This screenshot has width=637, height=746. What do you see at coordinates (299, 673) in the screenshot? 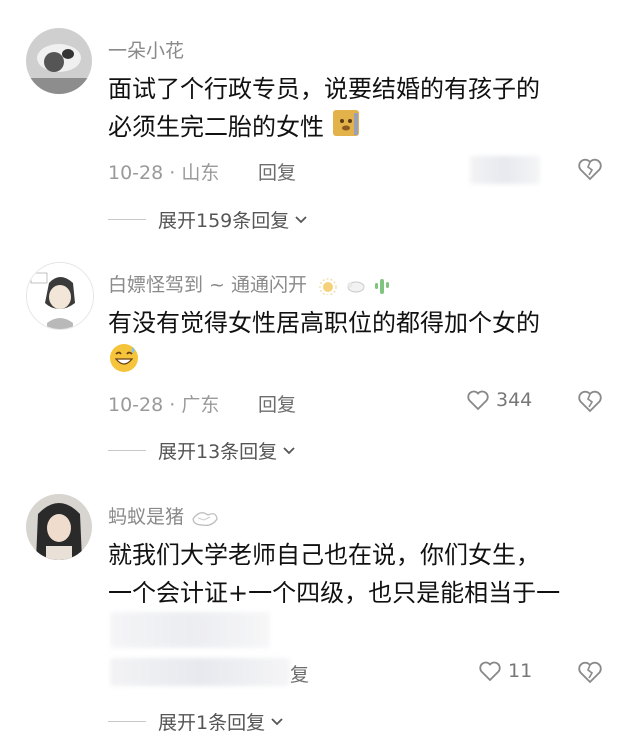
I see `reply-button: 复` at bounding box center [299, 673].